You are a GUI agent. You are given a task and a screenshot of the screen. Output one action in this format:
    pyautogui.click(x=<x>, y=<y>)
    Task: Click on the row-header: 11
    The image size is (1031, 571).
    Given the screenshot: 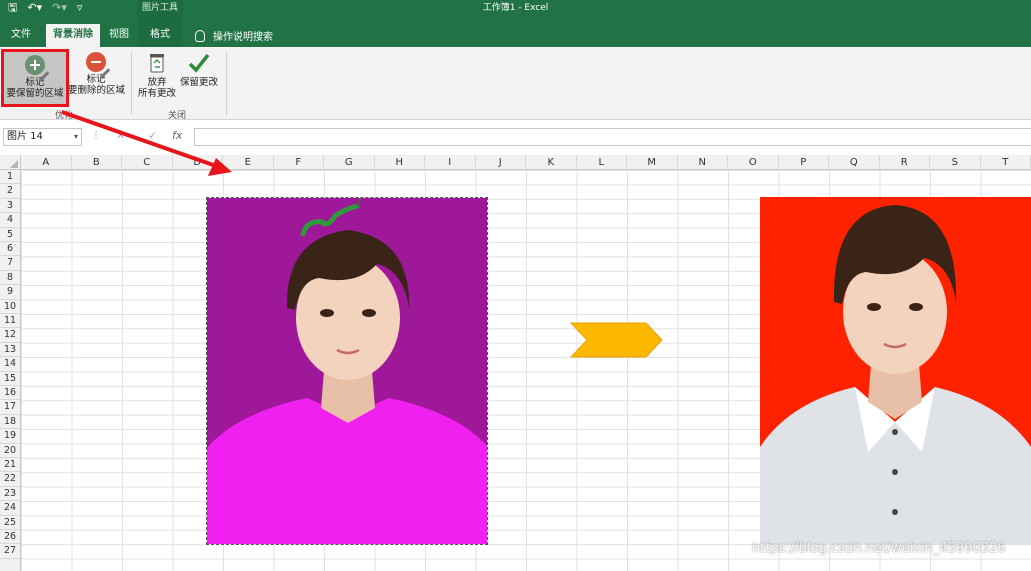 What is the action you would take?
    pyautogui.click(x=10, y=321)
    